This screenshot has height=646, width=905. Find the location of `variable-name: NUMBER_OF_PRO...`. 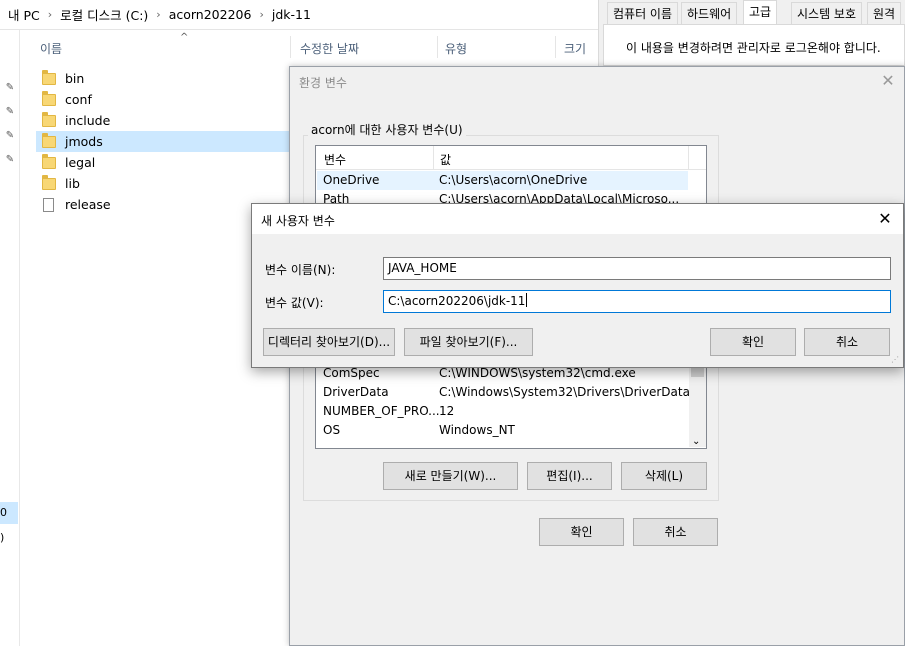

variable-name: NUMBER_OF_PRO... is located at coordinates (381, 411).